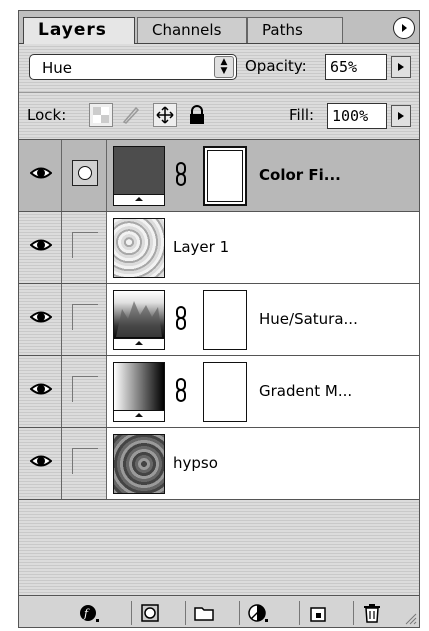 The width and height of the screenshot is (429, 631). What do you see at coordinates (47, 115) in the screenshot?
I see `lock-label: Lock:` at bounding box center [47, 115].